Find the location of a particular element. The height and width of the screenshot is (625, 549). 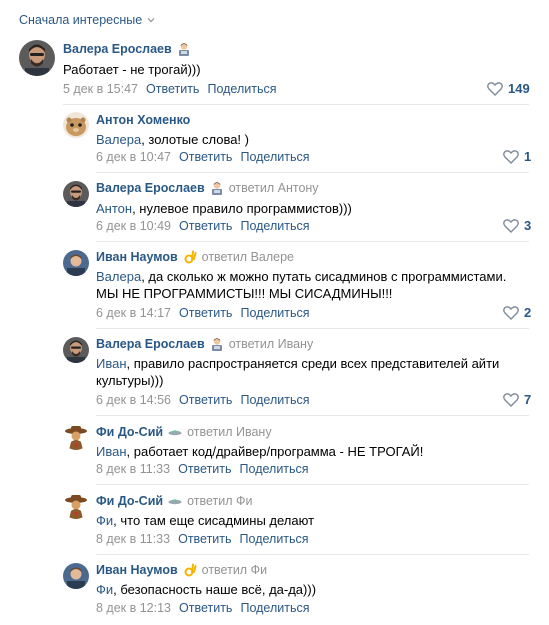

comment-header: Валера Ерослаев ответил Ивану is located at coordinates (204, 344).